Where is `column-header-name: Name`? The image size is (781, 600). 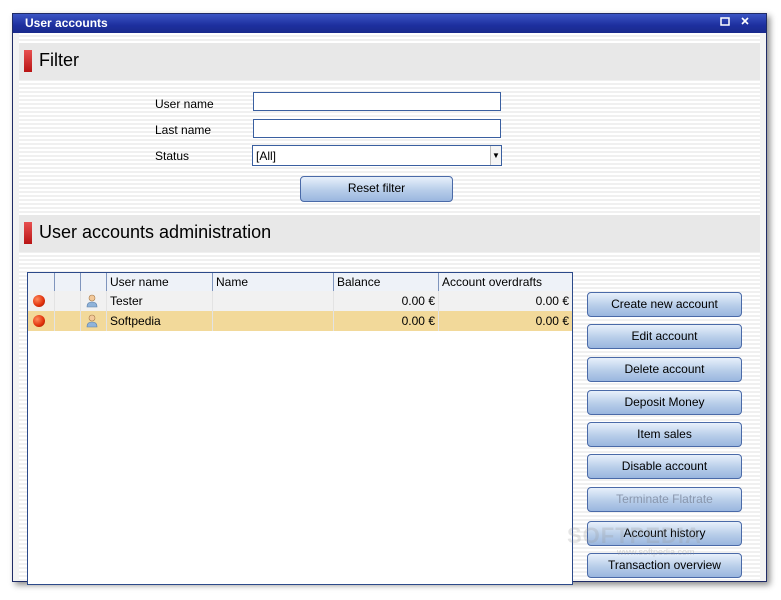 column-header-name: Name is located at coordinates (273, 282).